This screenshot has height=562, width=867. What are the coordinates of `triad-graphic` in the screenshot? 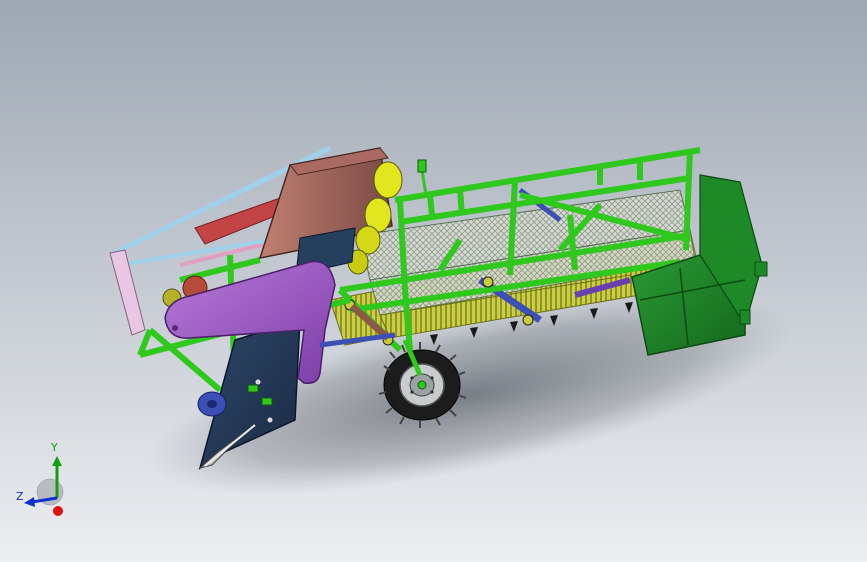 It's located at (44, 486).